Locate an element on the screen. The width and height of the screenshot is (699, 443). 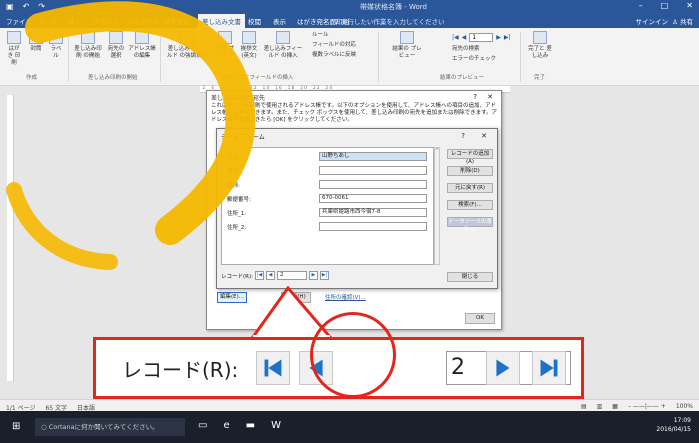
button-label: 差し込みフィールド の挿入 is located at coordinates (283, 52).